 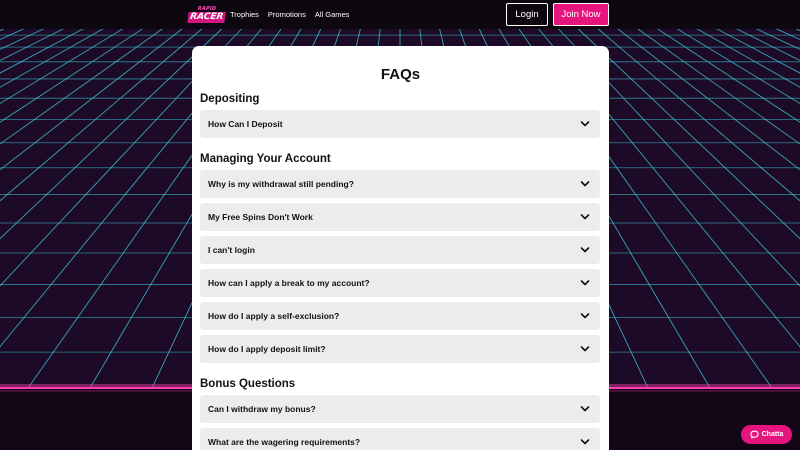 I want to click on chat-bubble-icon, so click(x=754, y=434).